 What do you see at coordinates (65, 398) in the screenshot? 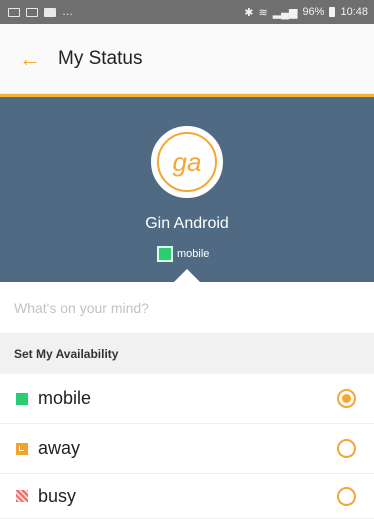
I see `availability-option-label: mobile` at bounding box center [65, 398].